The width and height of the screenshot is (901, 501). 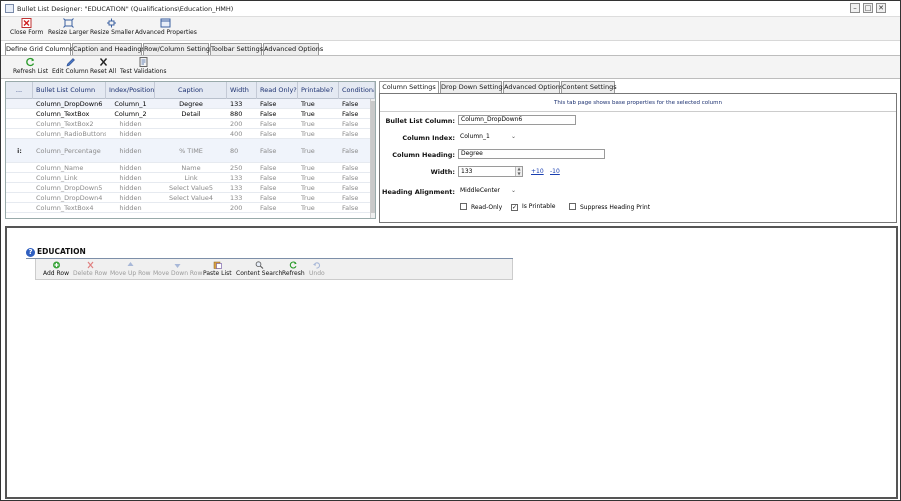 What do you see at coordinates (236, 168) in the screenshot?
I see `cell-width: 250` at bounding box center [236, 168].